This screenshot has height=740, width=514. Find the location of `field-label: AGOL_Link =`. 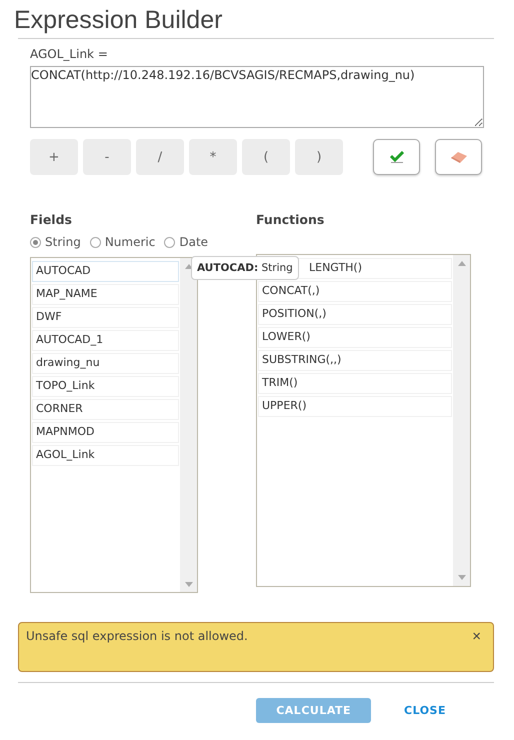

field-label: AGOL_Link = is located at coordinates (69, 54).